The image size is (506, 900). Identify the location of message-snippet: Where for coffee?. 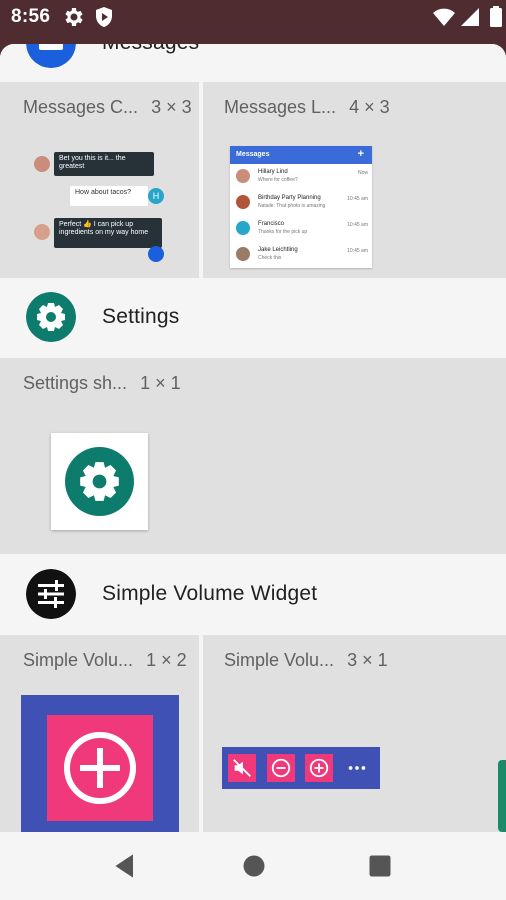
(278, 180).